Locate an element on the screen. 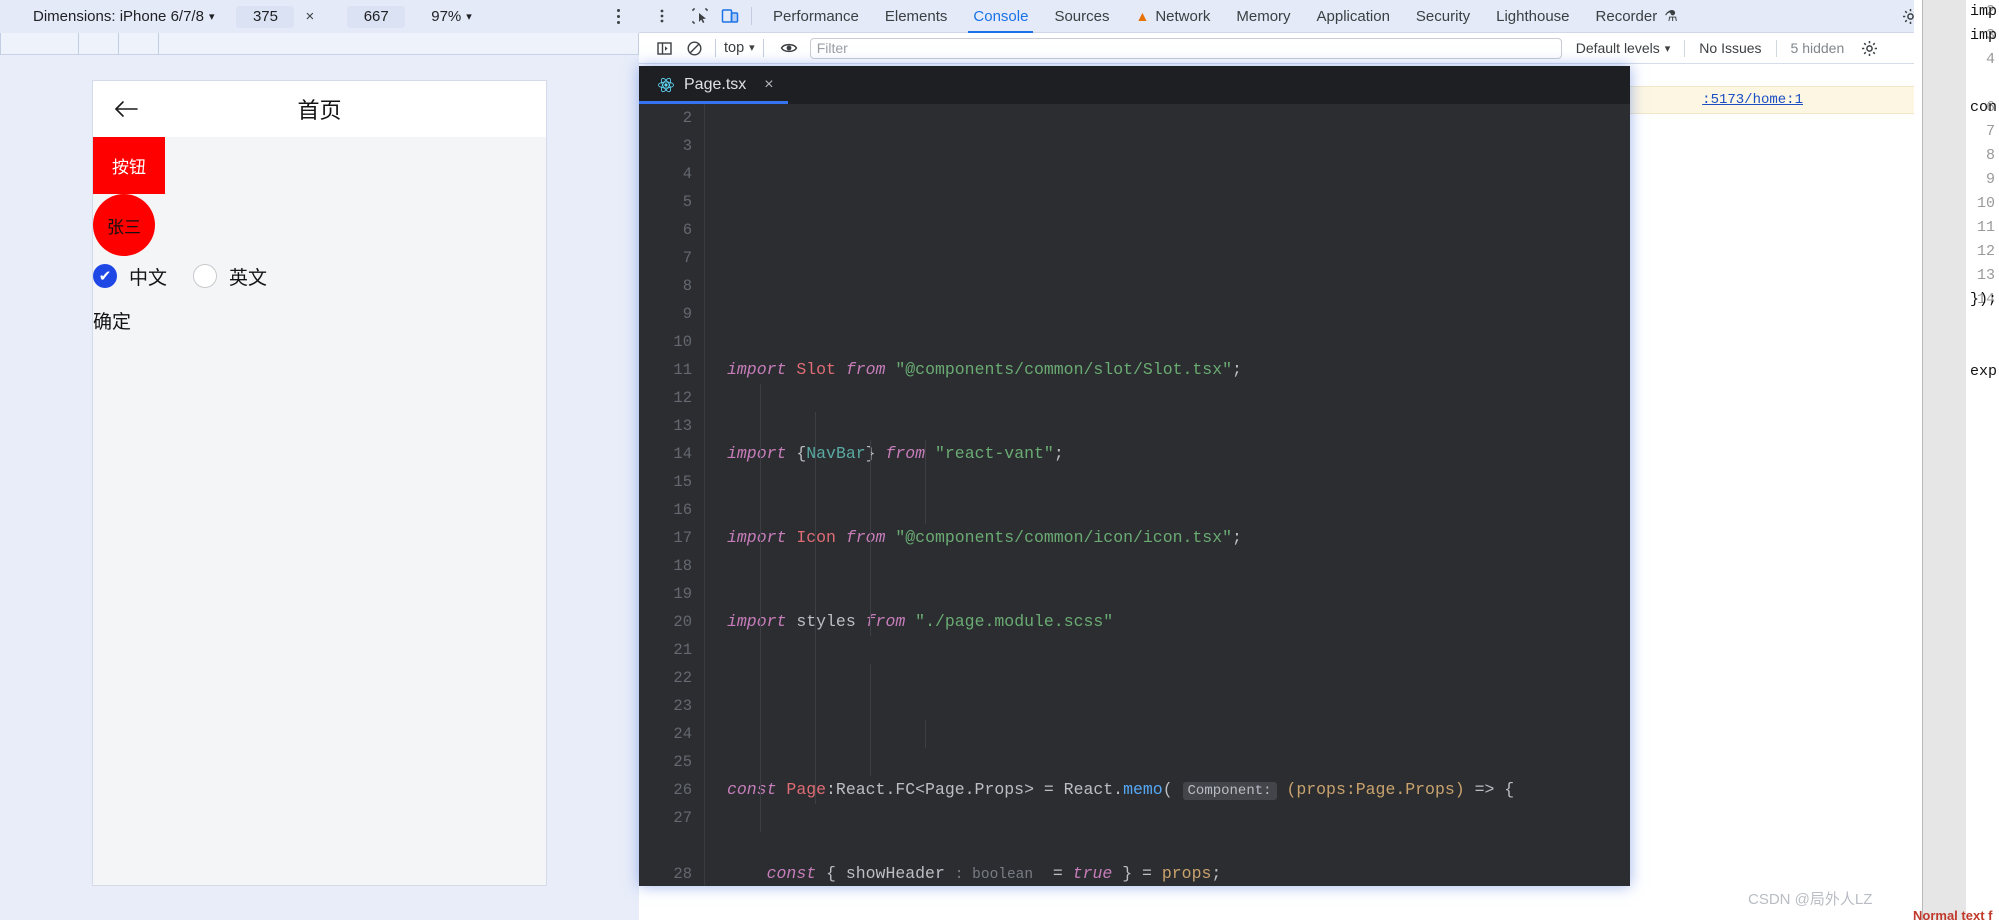  console-issues-status: No Issues is located at coordinates (1730, 48).